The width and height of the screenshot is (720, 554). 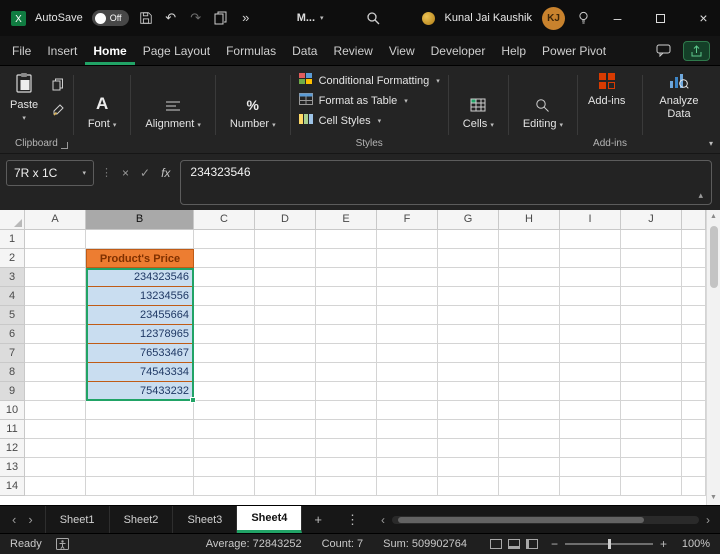 What do you see at coordinates (55, 277) in the screenshot?
I see `cell-a3` at bounding box center [55, 277].